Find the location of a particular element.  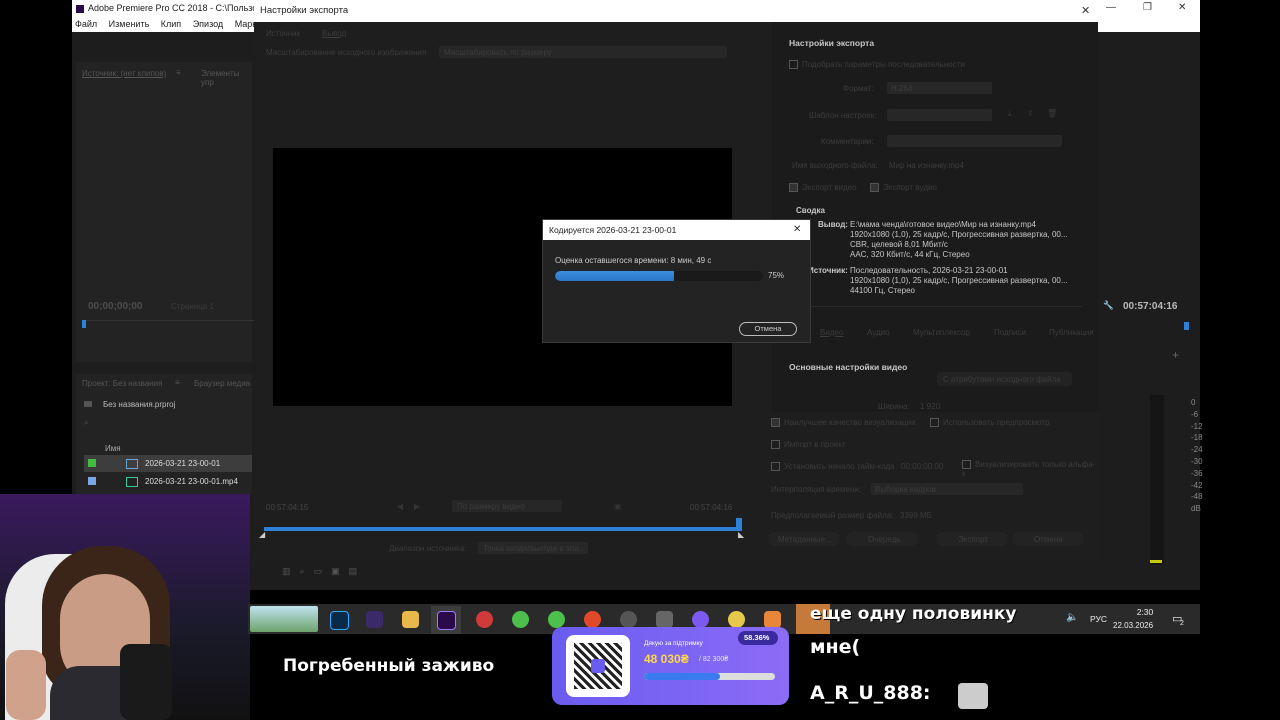

export-button: Экспорт is located at coordinates (972, 539).